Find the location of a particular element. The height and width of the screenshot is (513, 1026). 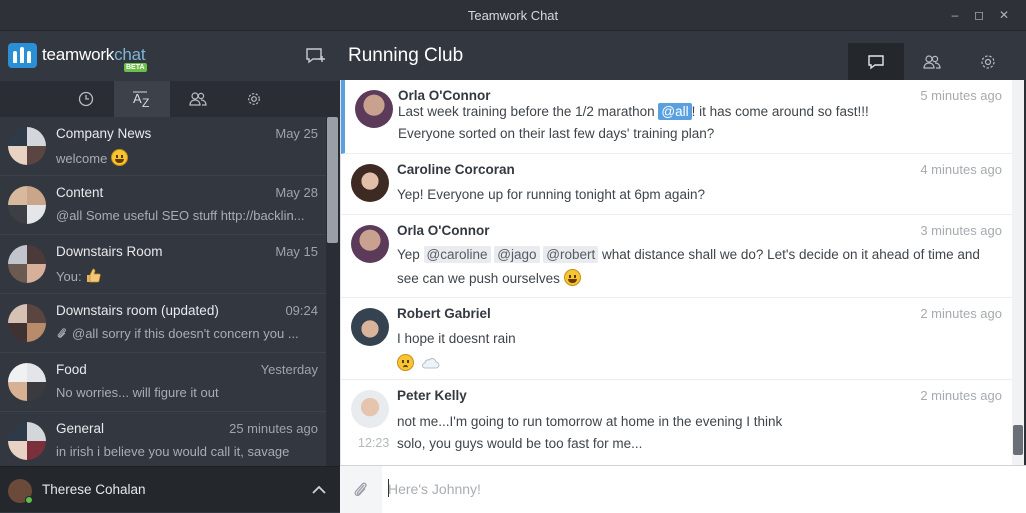

chevron-up-icon is located at coordinates (319, 490).